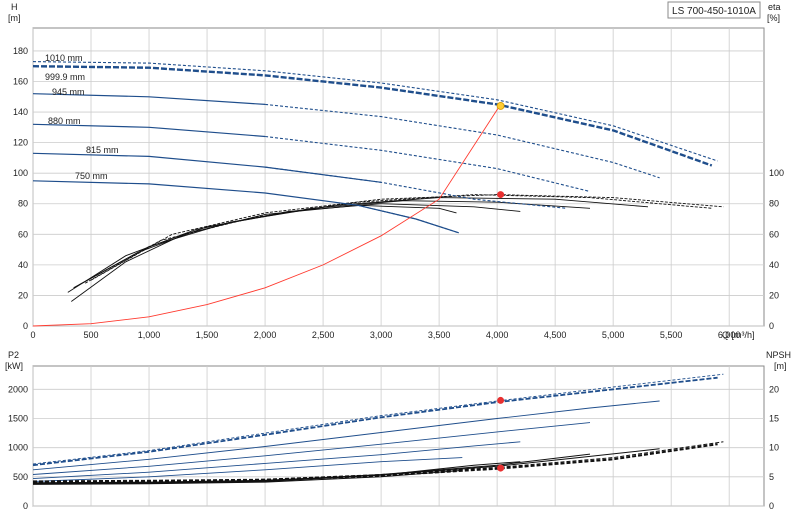 The height and width of the screenshot is (520, 800). I want to click on duty-point-head, so click(500, 106).